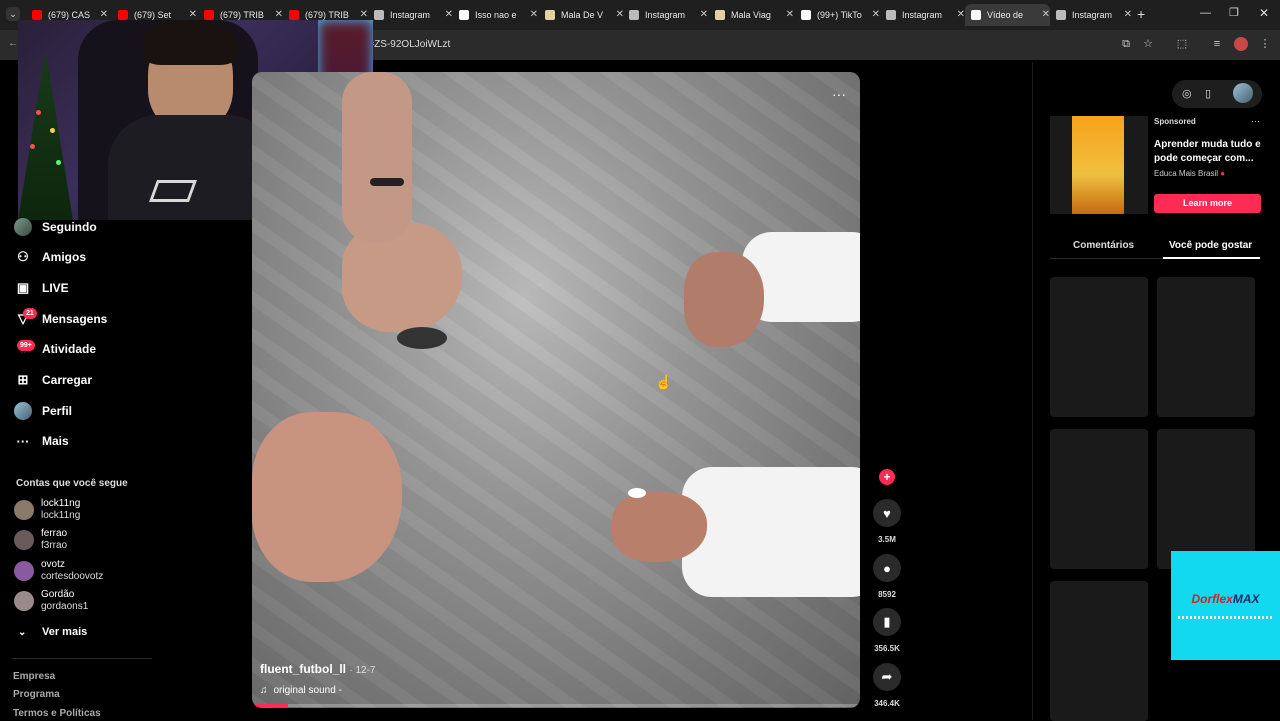  Describe the element at coordinates (1126, 44) in the screenshot. I see `install-app-icon: ⧉` at that location.